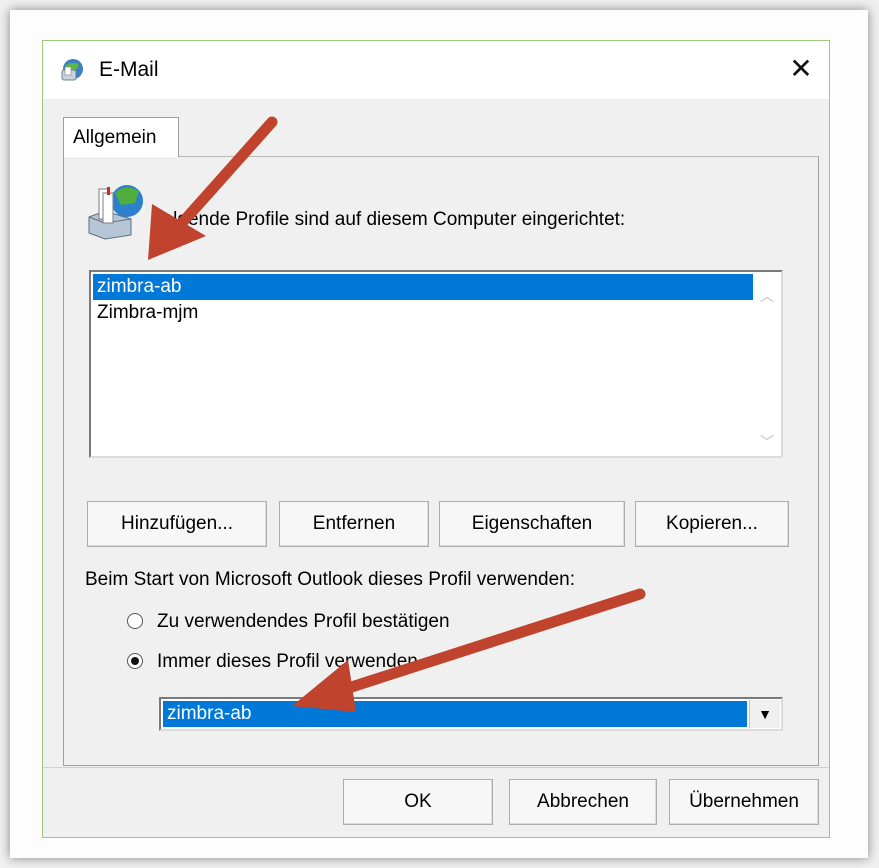 The image size is (879, 868). Describe the element at coordinates (303, 622) in the screenshot. I see `radio-confirm-profile-label: Zu verwendendes Profil bestätigen` at that location.